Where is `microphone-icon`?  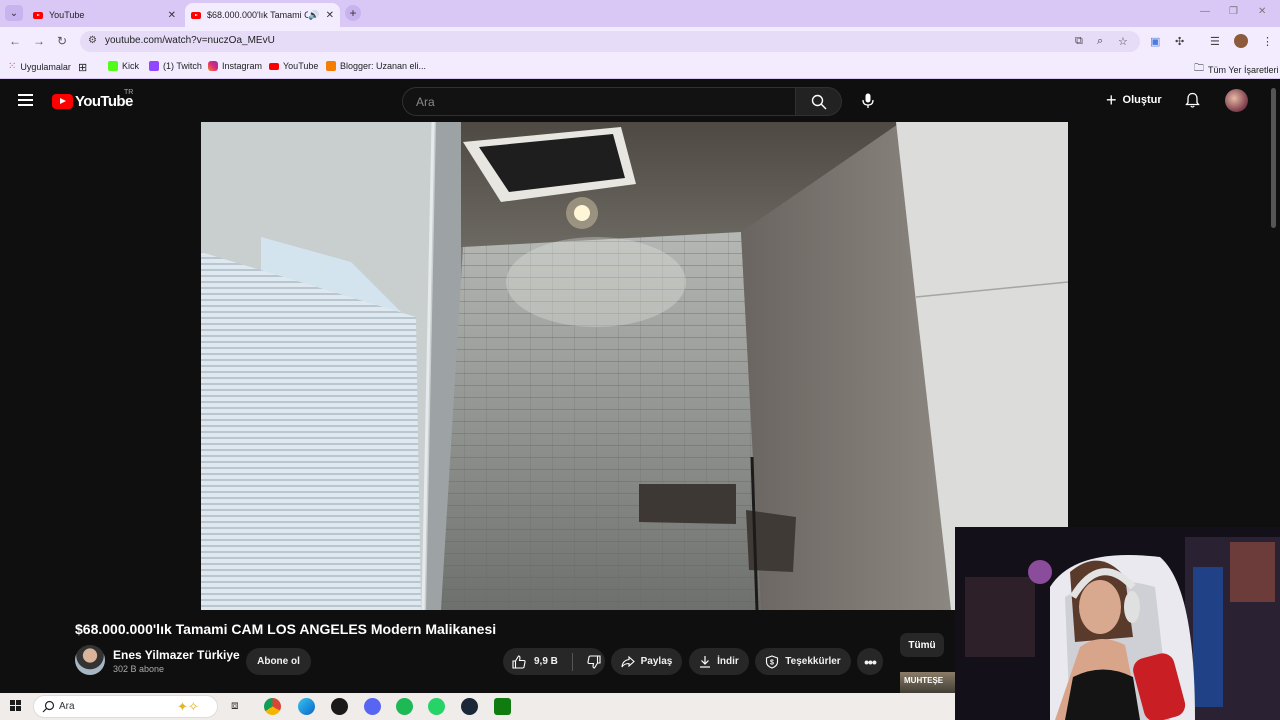 microphone-icon is located at coordinates (868, 100).